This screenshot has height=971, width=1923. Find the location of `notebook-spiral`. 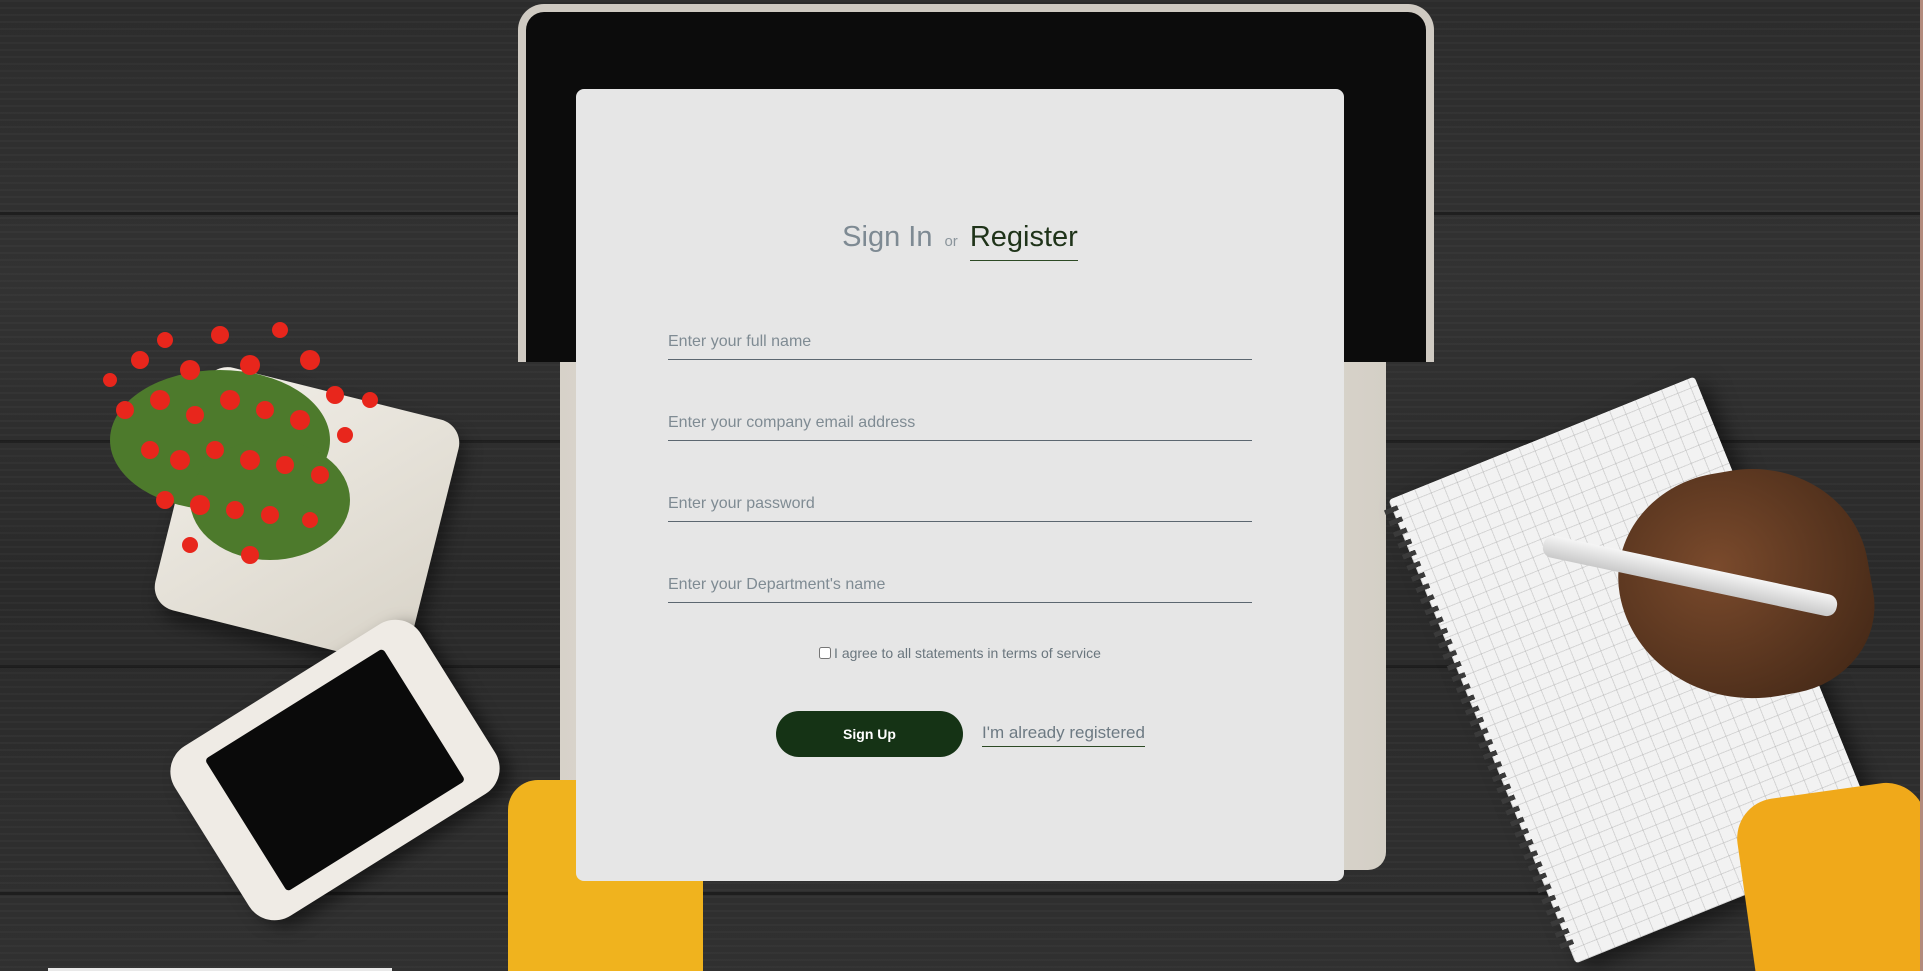

notebook-spiral is located at coordinates (1480, 730).